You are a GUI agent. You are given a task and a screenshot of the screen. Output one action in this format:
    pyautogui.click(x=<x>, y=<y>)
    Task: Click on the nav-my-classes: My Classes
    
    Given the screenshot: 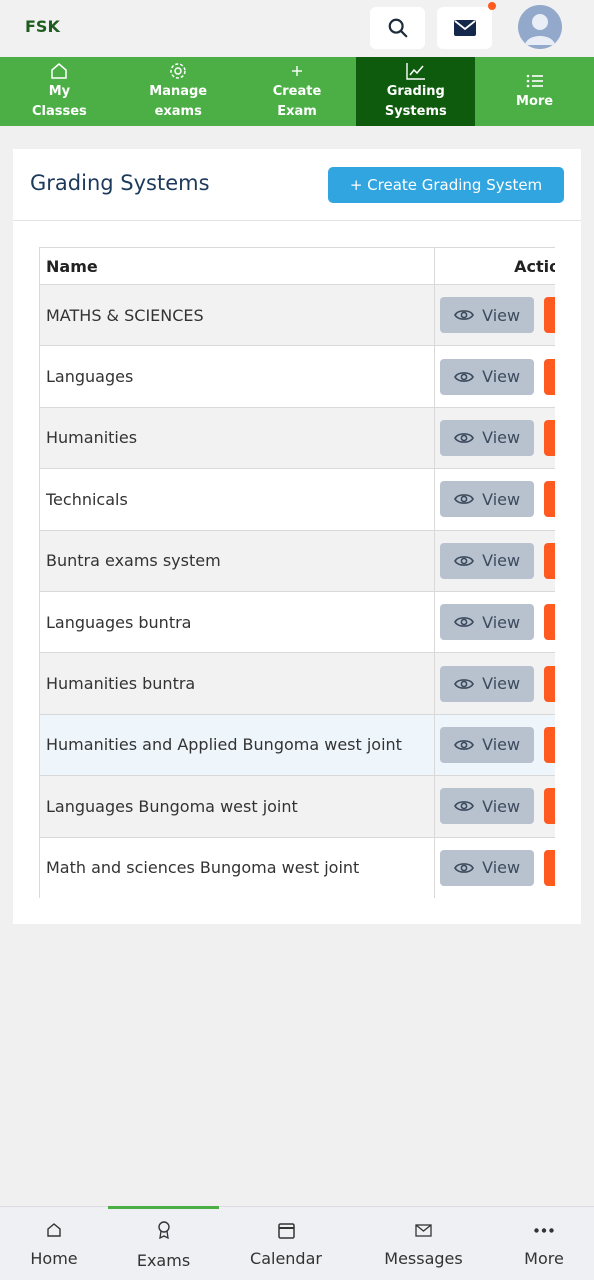 What is the action you would take?
    pyautogui.click(x=59, y=91)
    